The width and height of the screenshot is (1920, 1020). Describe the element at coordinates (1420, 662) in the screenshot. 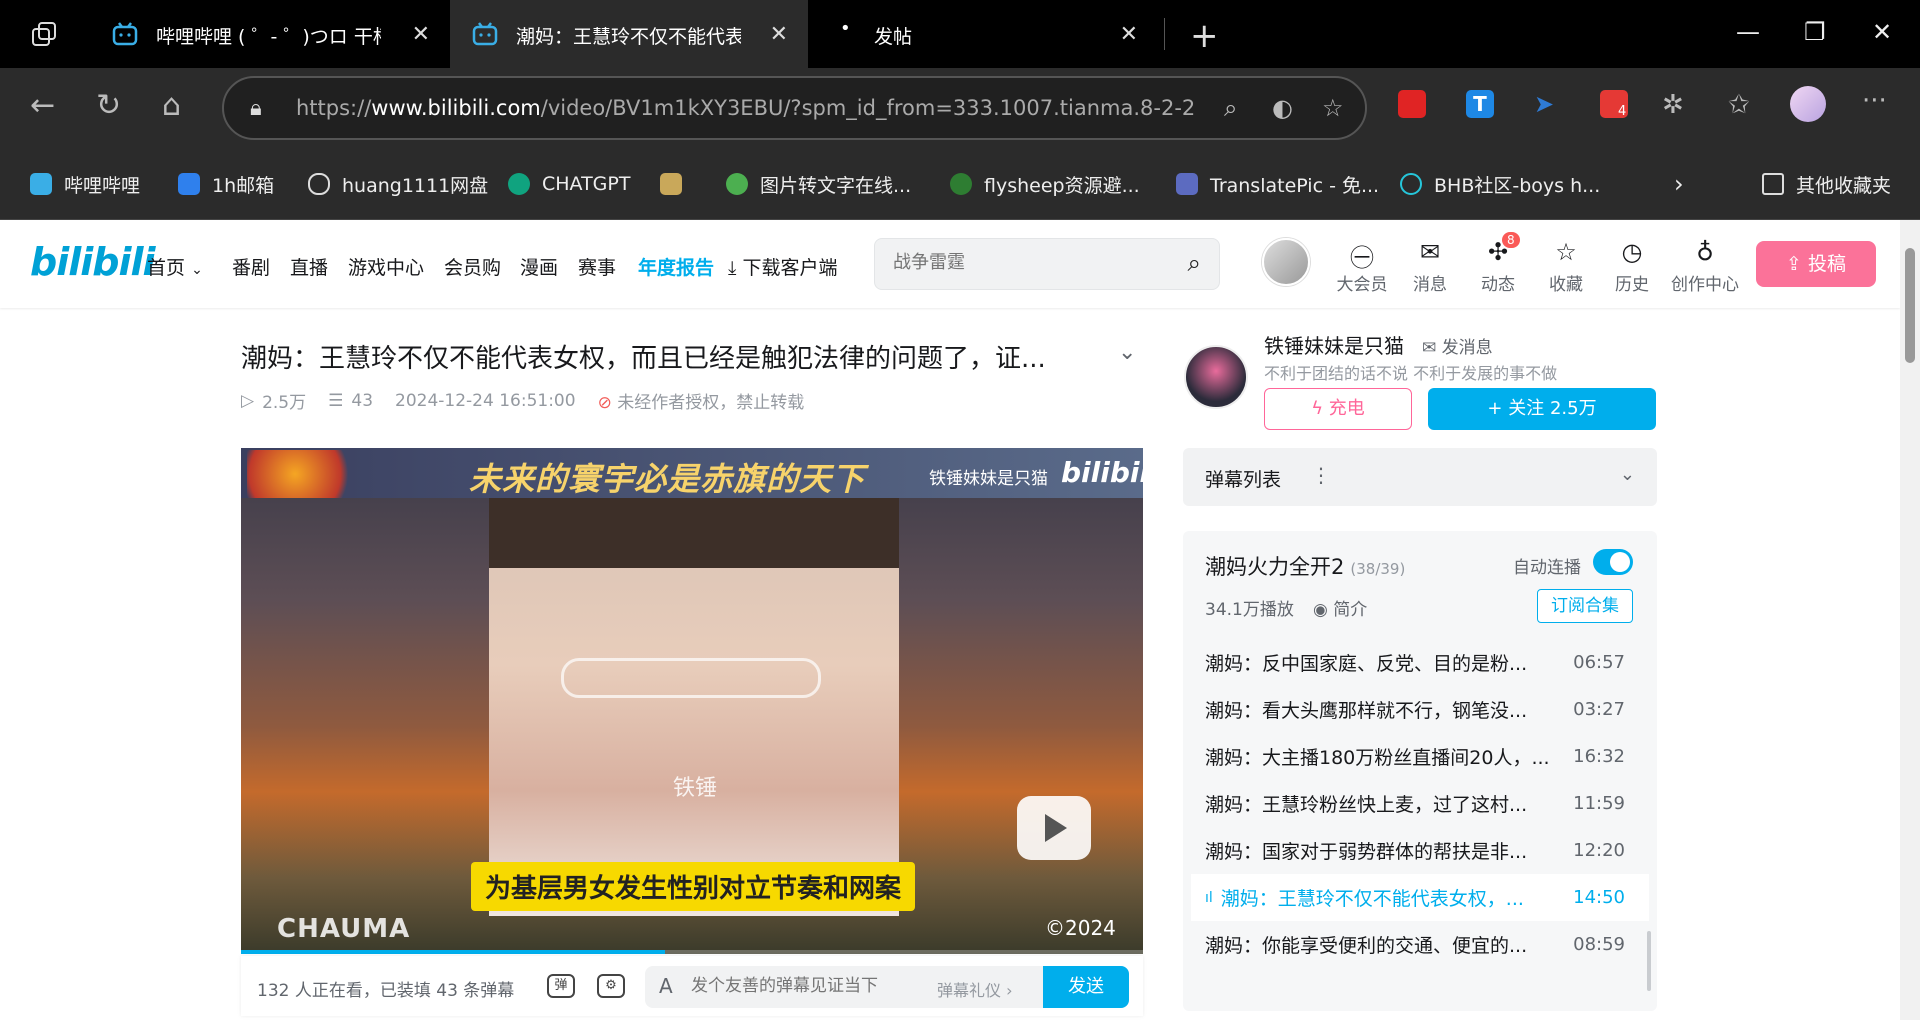

I see `collection-item: 潮妈：反中国家庭、反党、目的是粉... 06:57` at that location.